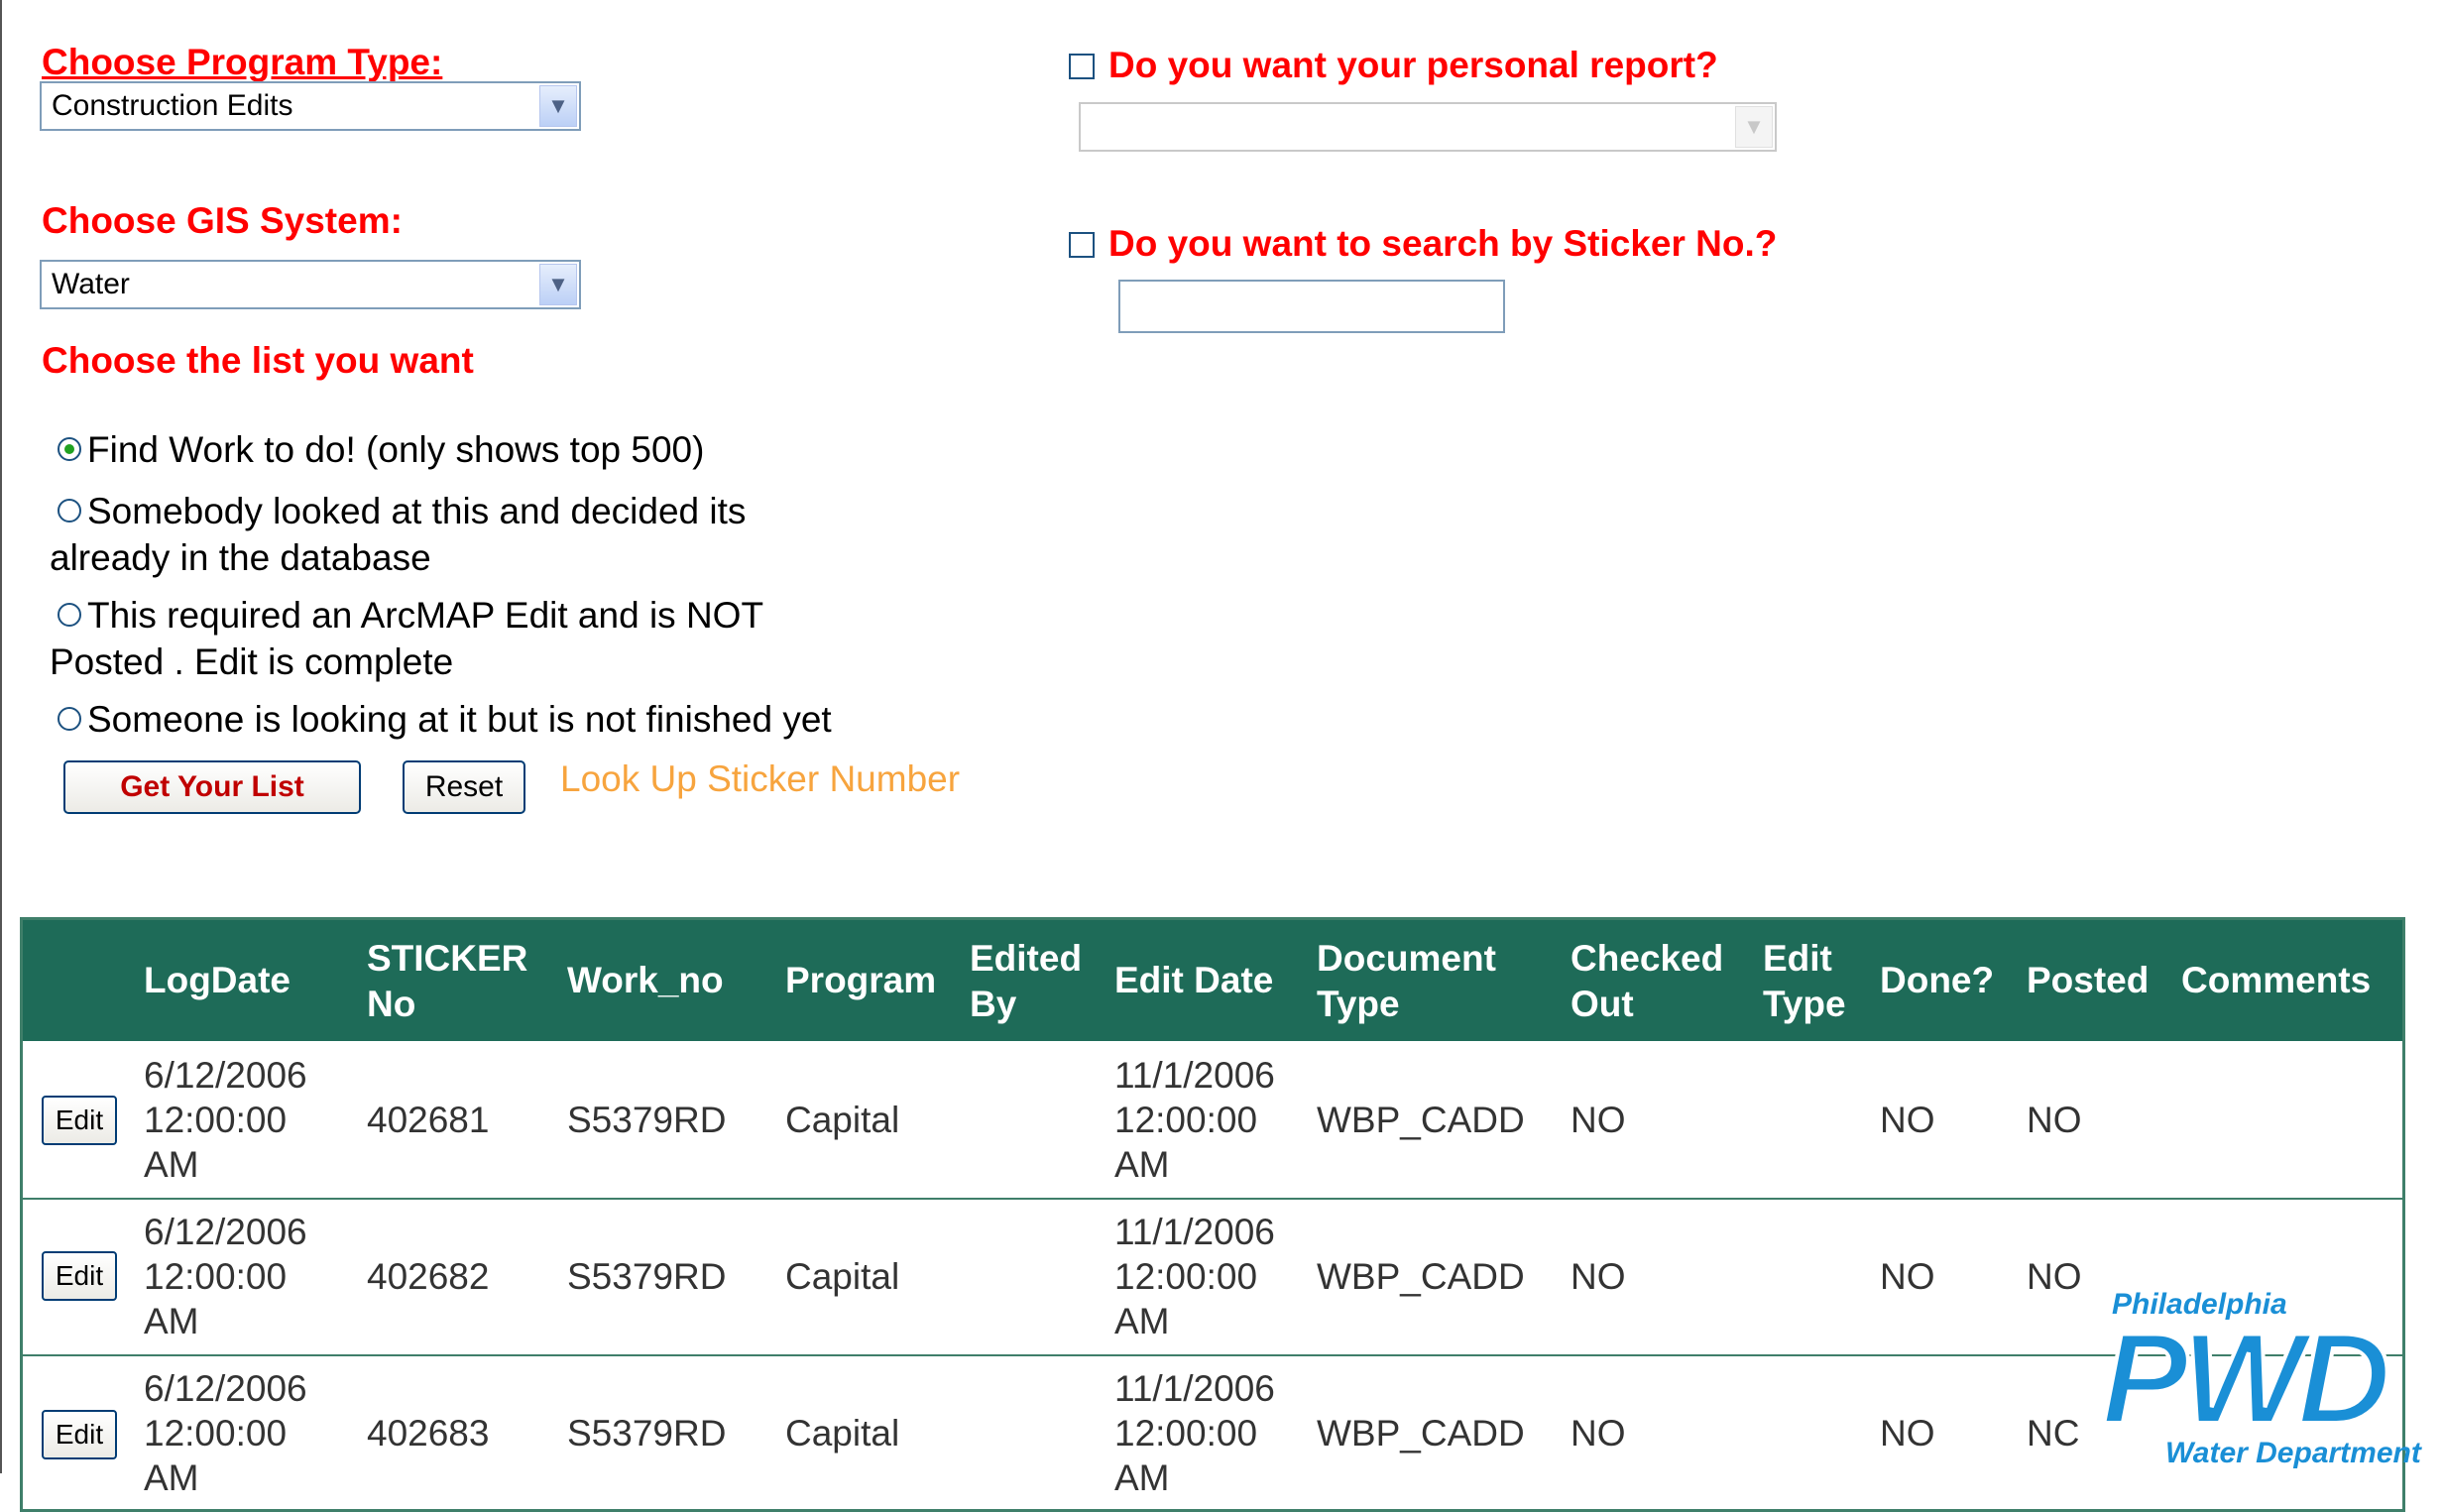 The image size is (2443, 1512). What do you see at coordinates (252, 661) in the screenshot?
I see `list-option-label-continued: Posted . Edit is complete` at bounding box center [252, 661].